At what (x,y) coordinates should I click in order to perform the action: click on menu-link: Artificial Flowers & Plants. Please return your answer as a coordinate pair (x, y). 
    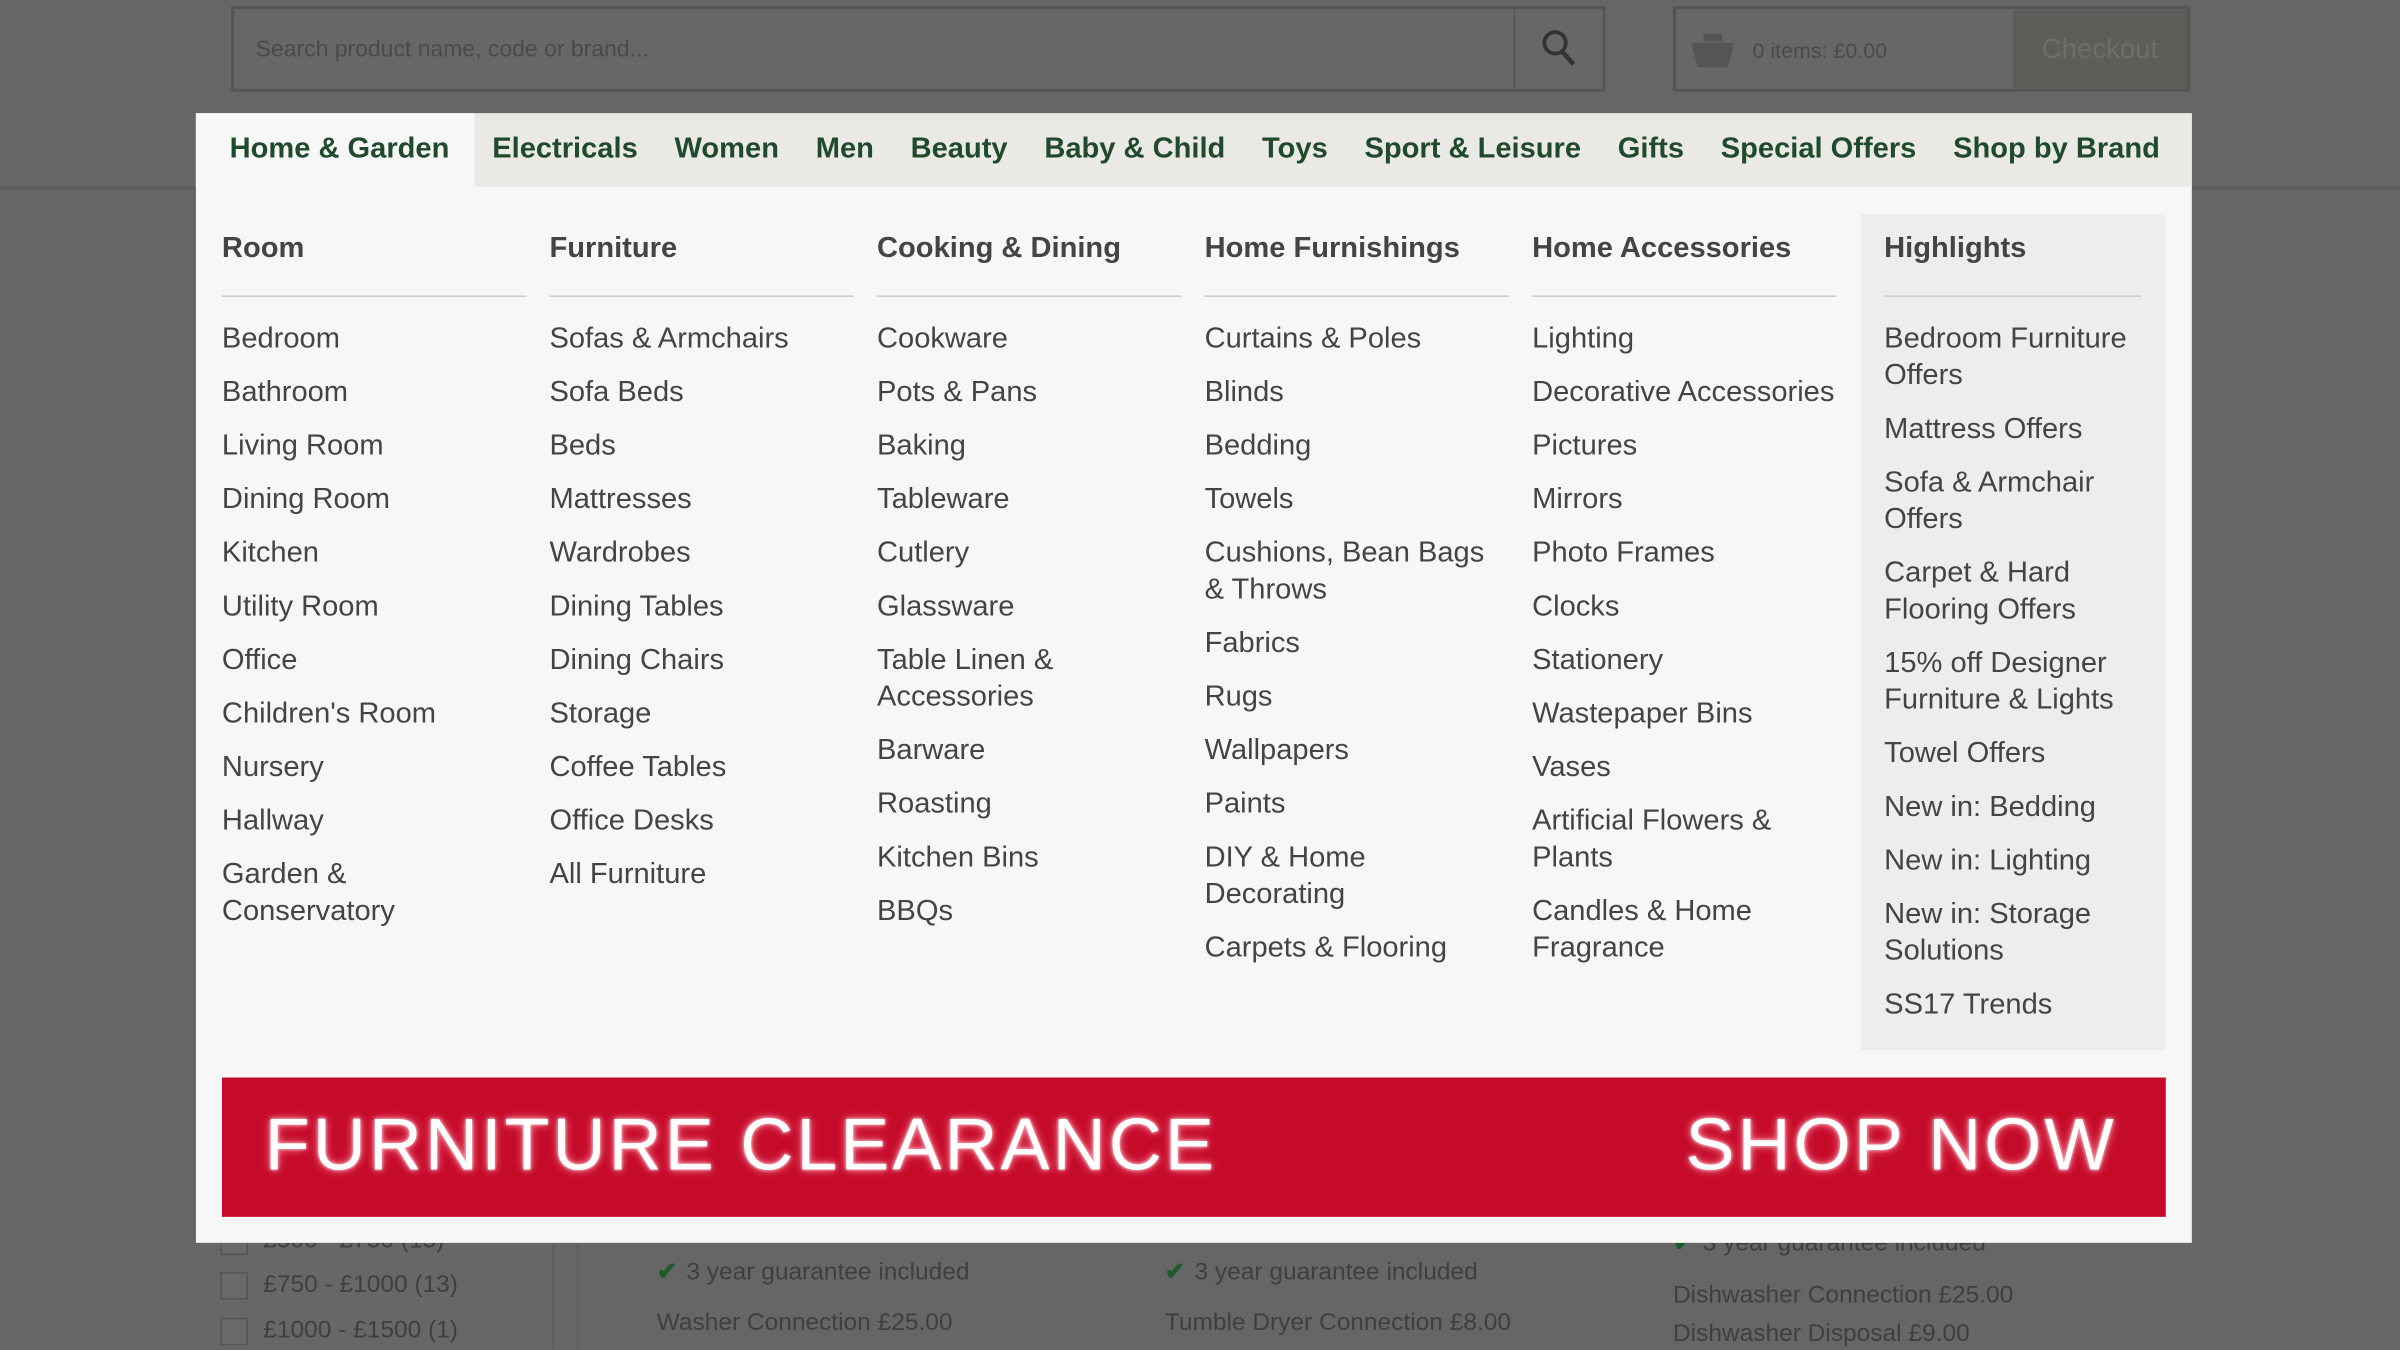
    Looking at the image, I should click on (1684, 840).